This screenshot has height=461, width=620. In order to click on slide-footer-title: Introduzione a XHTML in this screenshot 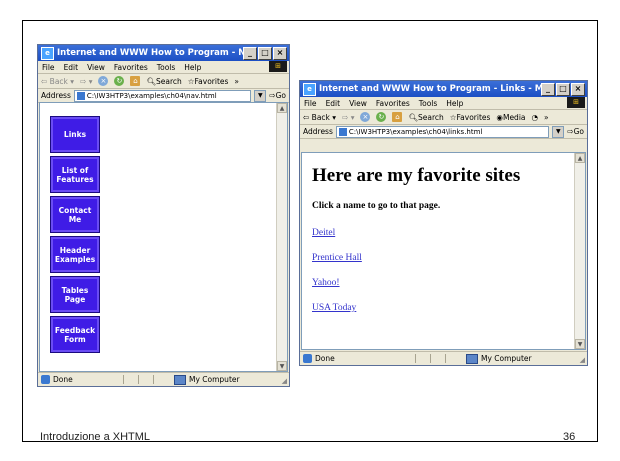, I will do `click(95, 437)`.